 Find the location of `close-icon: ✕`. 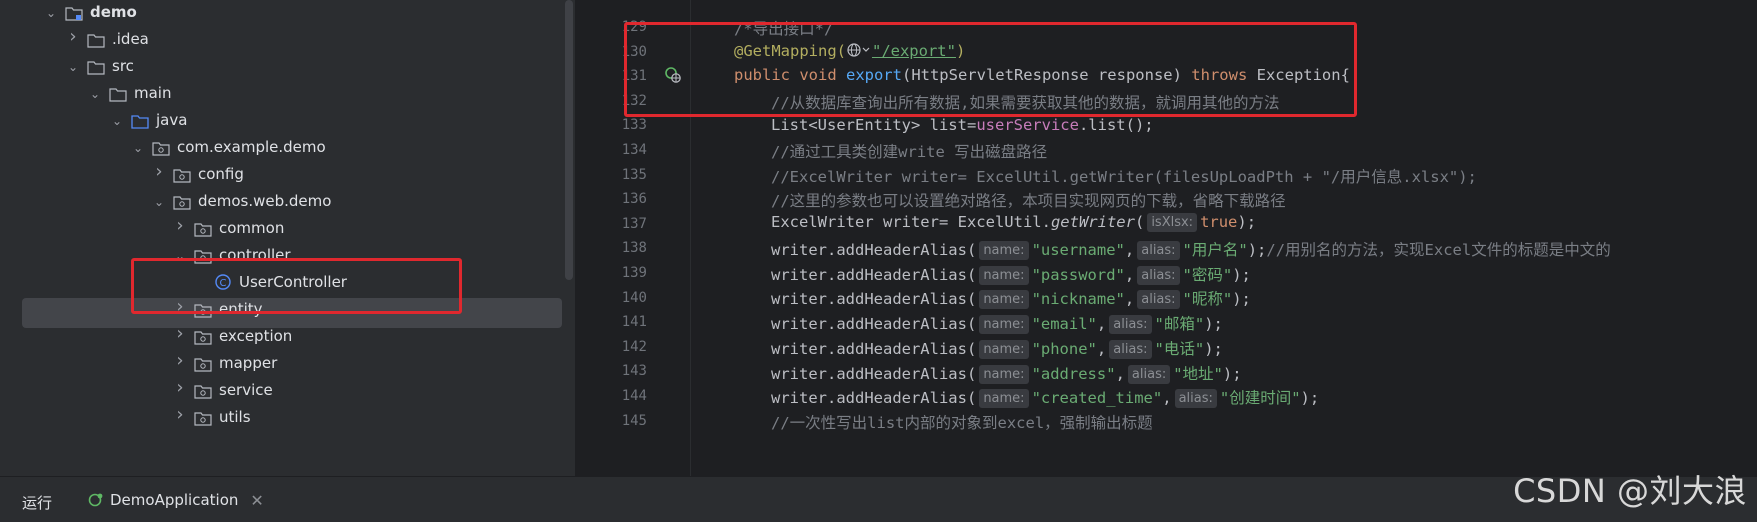

close-icon: ✕ is located at coordinates (256, 500).